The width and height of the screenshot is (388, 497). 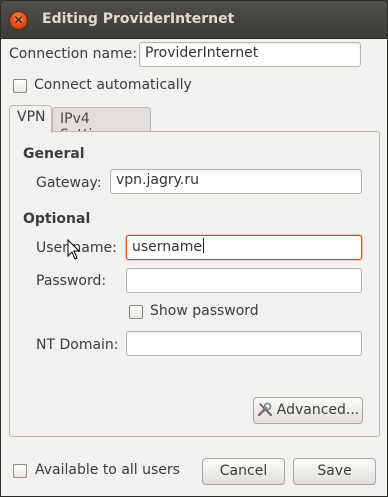 What do you see at coordinates (30, 119) in the screenshot?
I see `tab-vpn: VPN` at bounding box center [30, 119].